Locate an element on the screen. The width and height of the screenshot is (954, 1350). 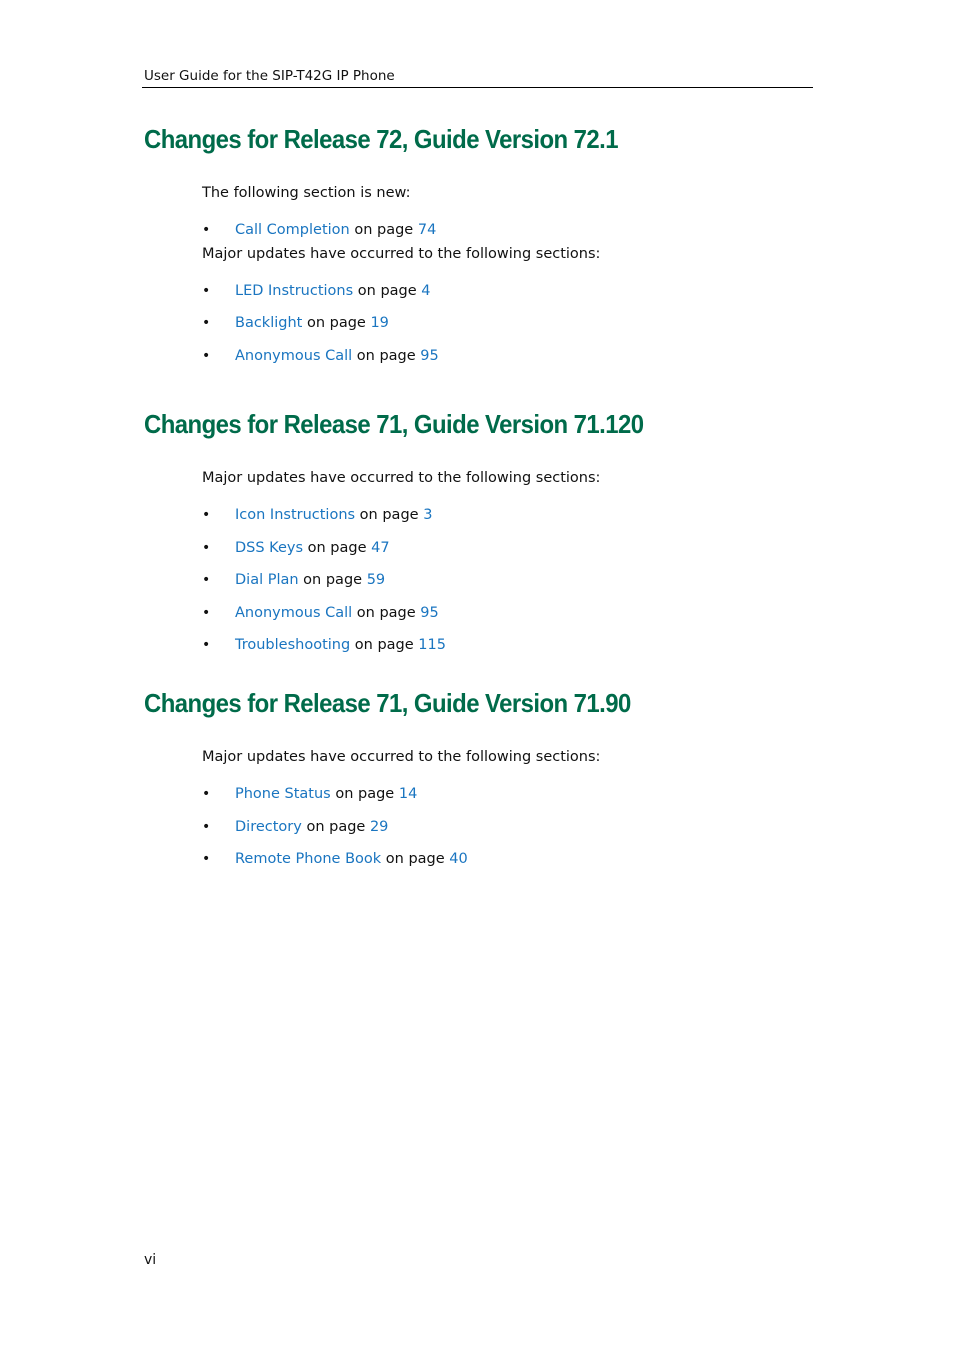
page-link: 29 is located at coordinates (379, 827).